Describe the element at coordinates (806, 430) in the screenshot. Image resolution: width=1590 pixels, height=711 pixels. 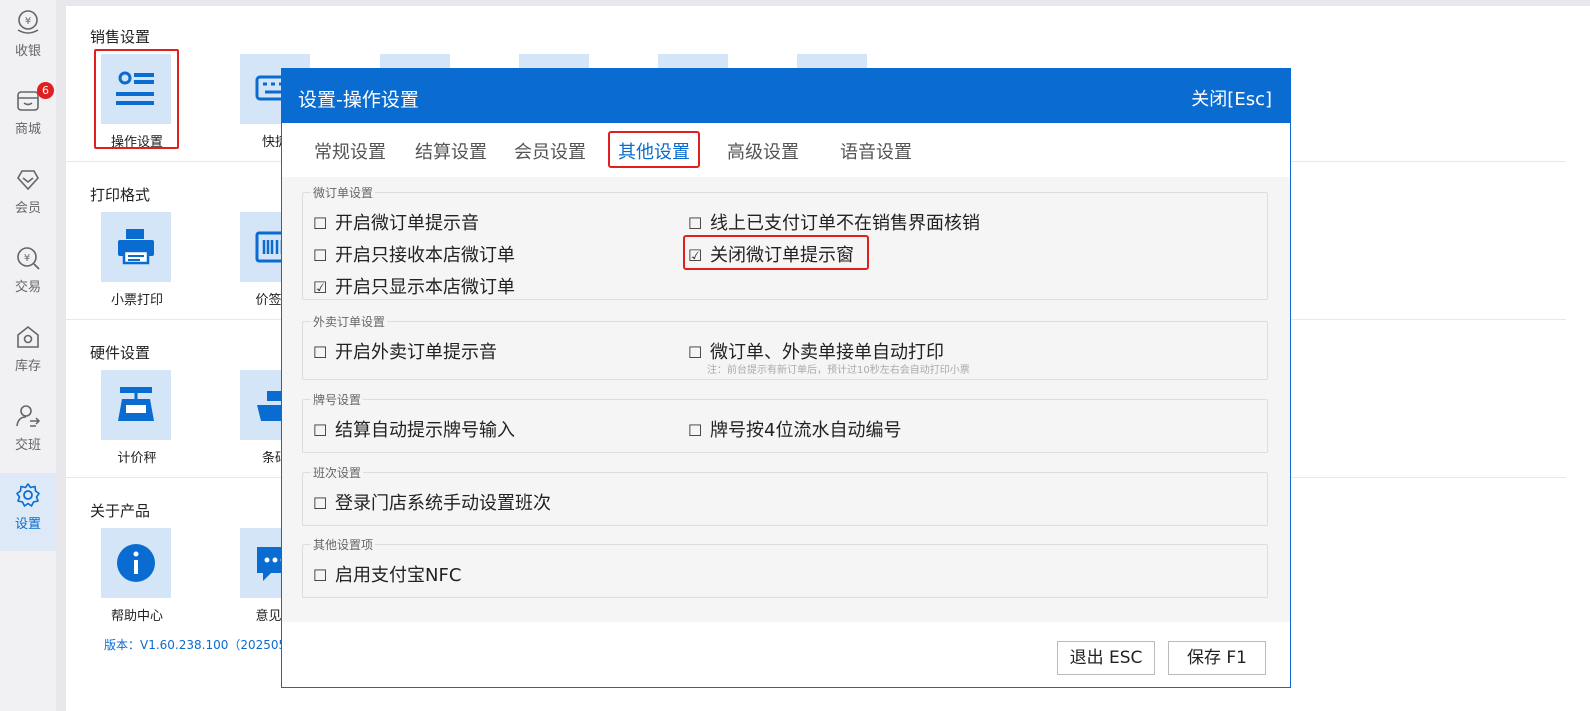
I see `option-label: 牌号按4位流水自动编号` at that location.